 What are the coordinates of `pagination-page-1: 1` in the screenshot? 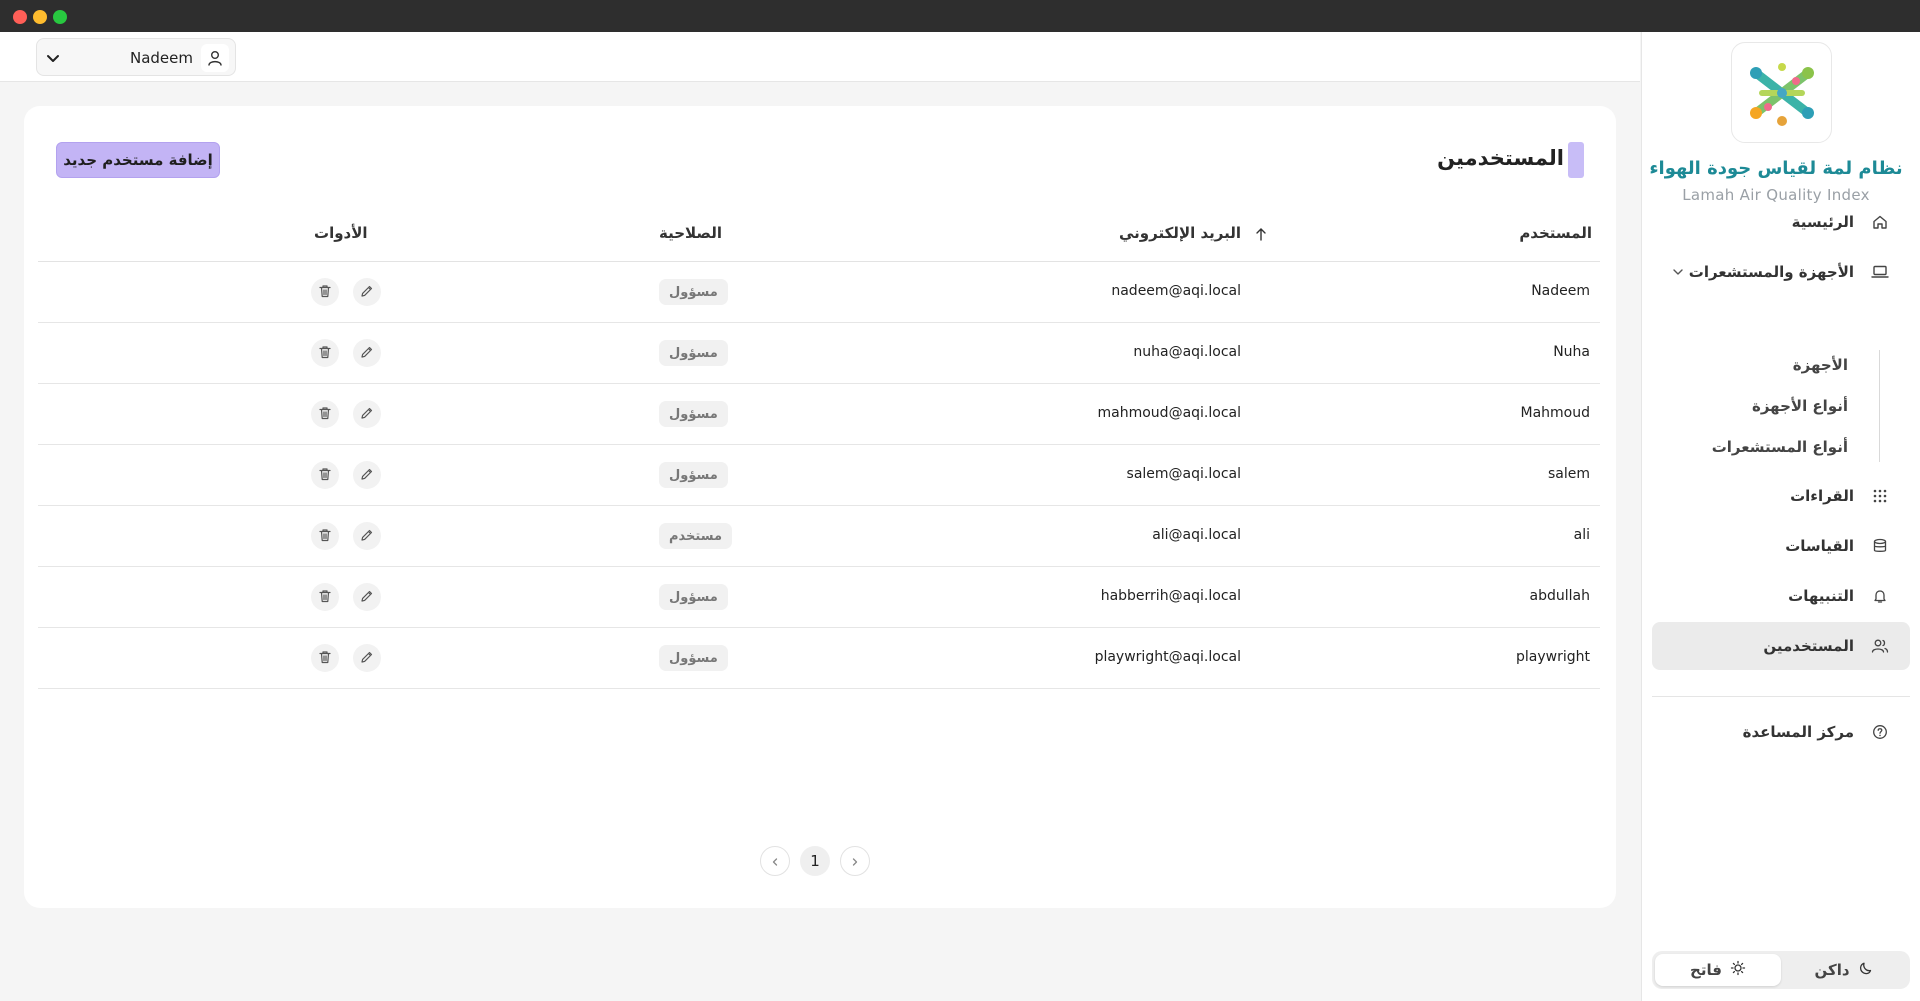 It's located at (815, 861).